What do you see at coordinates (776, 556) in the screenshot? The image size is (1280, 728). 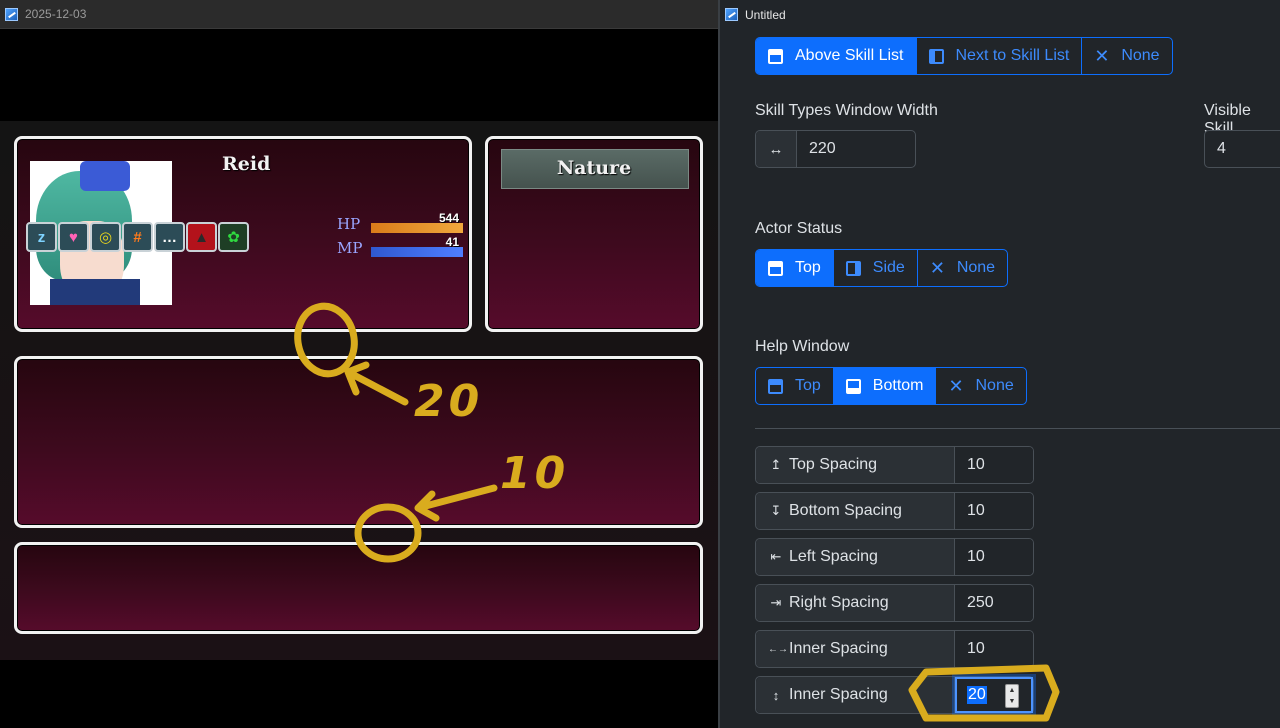 I see `arrow-bar-left-icon: ⇤` at bounding box center [776, 556].